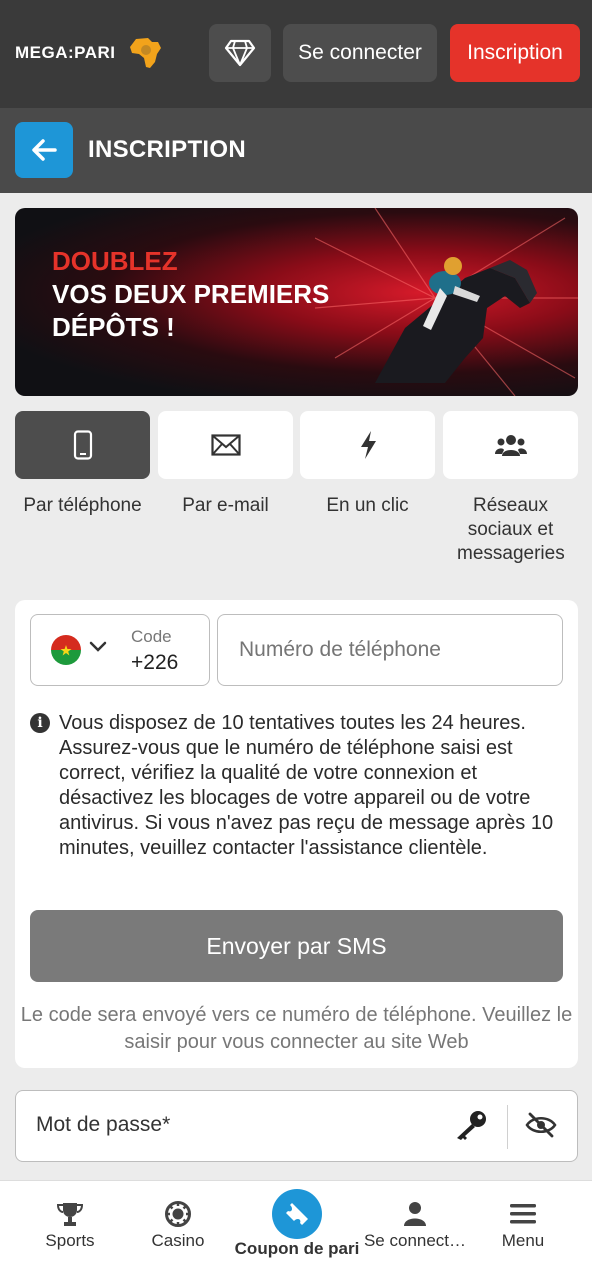  What do you see at coordinates (98, 646) in the screenshot?
I see `chevron-down-icon` at bounding box center [98, 646].